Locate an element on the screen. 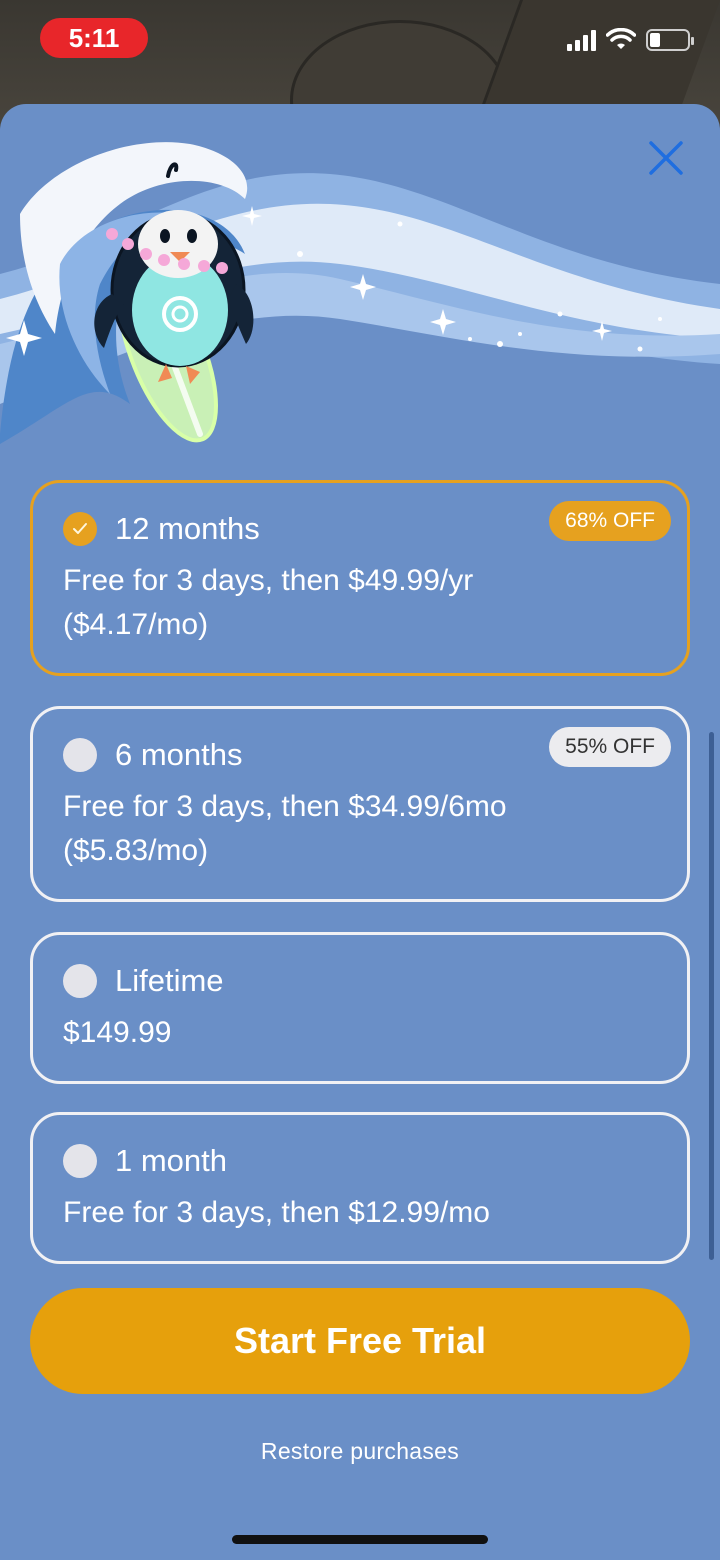 This screenshot has width=720, height=1560. plan-description: Free for 3 days, then $12.99/mo is located at coordinates (360, 1213).